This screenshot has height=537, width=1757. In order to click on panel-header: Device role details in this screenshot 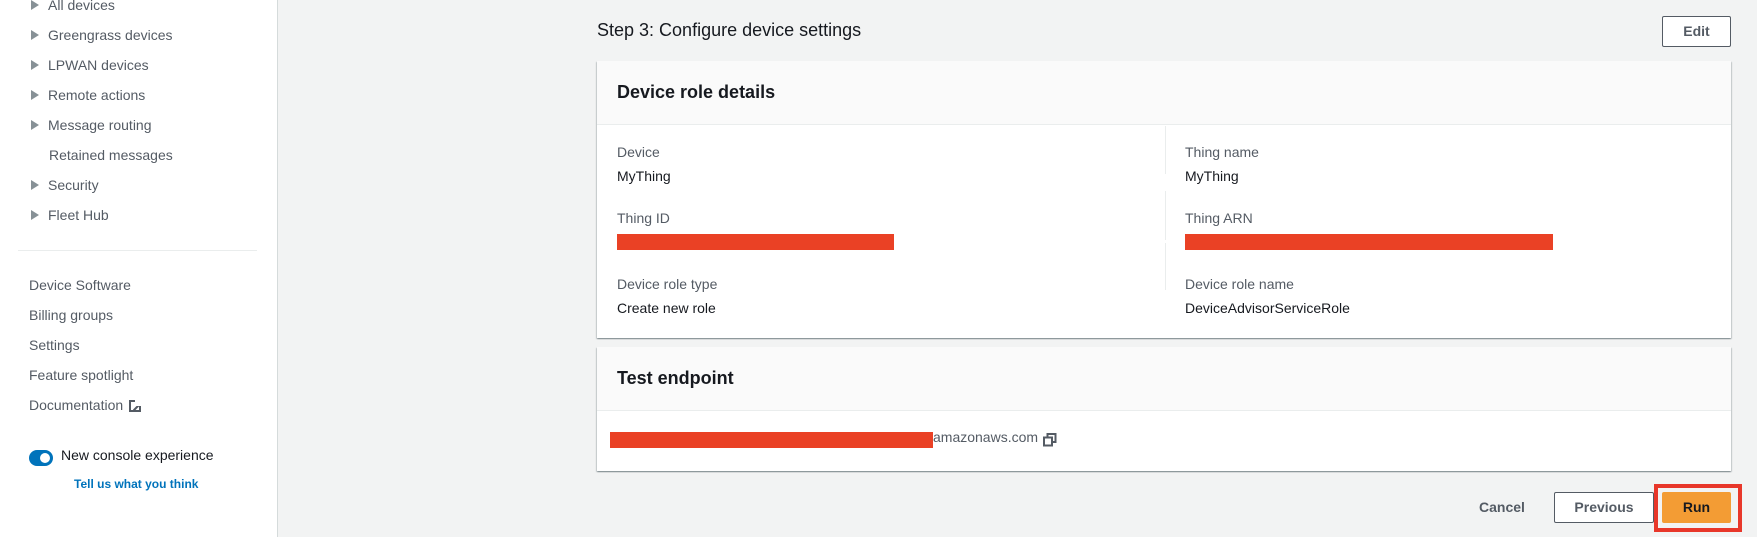, I will do `click(1164, 93)`.